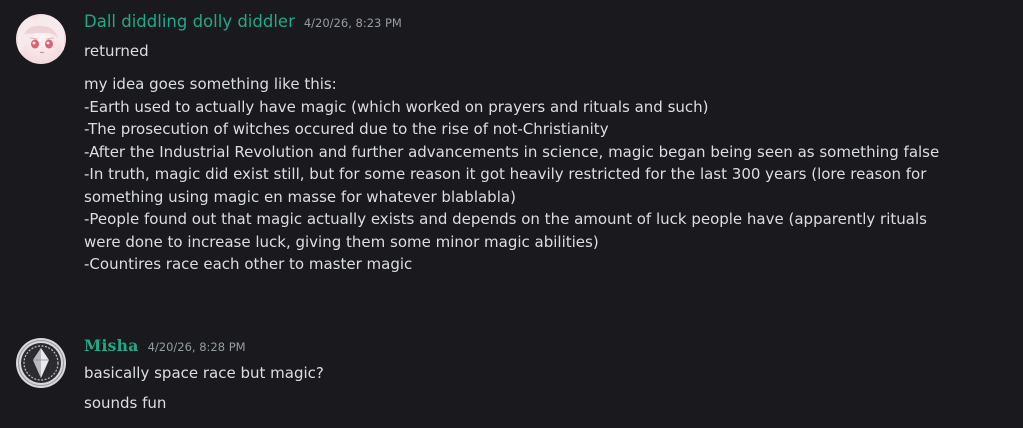  I want to click on message-content: sounds fun, so click(549, 403).